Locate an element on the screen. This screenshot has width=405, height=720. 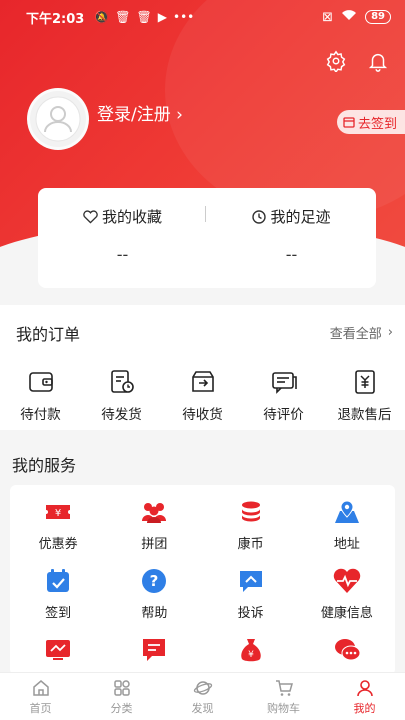
battery-indicator: 89 is located at coordinates (378, 17).